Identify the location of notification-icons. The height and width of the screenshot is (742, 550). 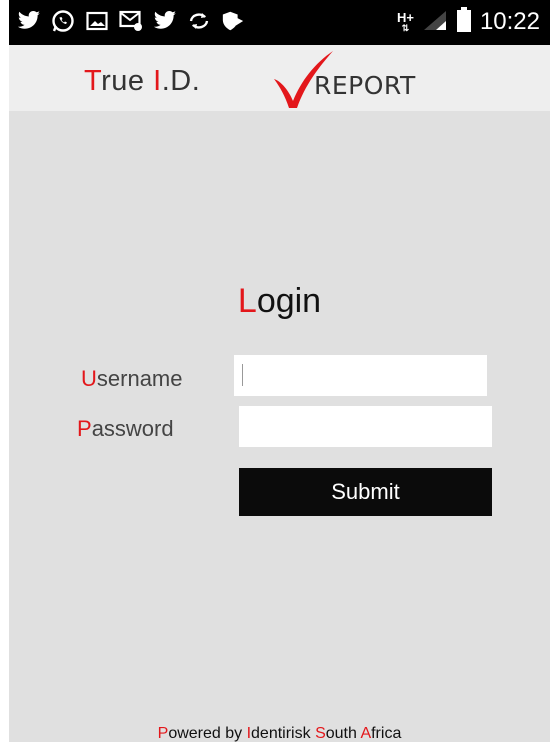
(131, 21).